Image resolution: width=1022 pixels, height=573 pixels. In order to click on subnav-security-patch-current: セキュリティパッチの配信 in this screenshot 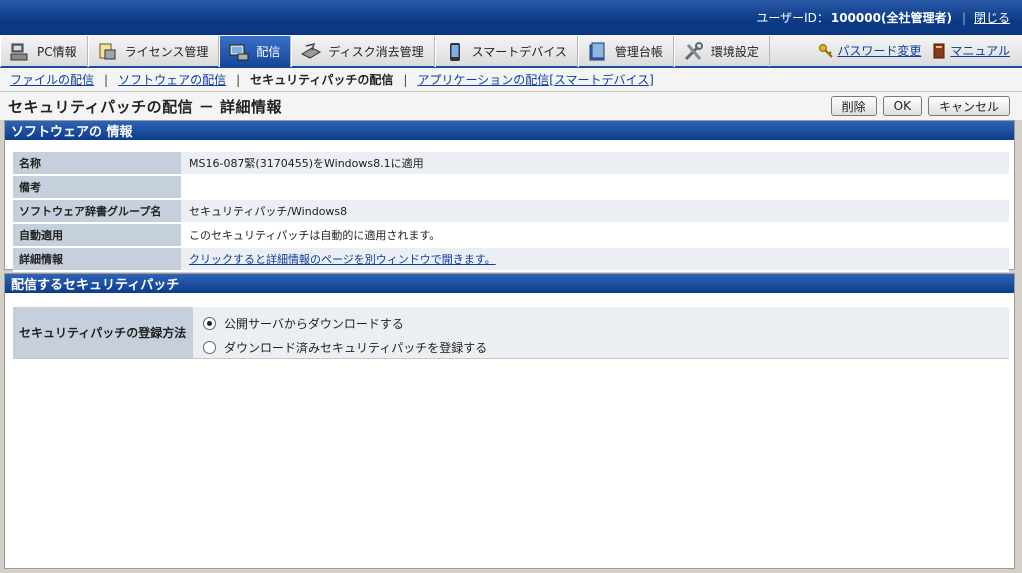, I will do `click(322, 80)`.